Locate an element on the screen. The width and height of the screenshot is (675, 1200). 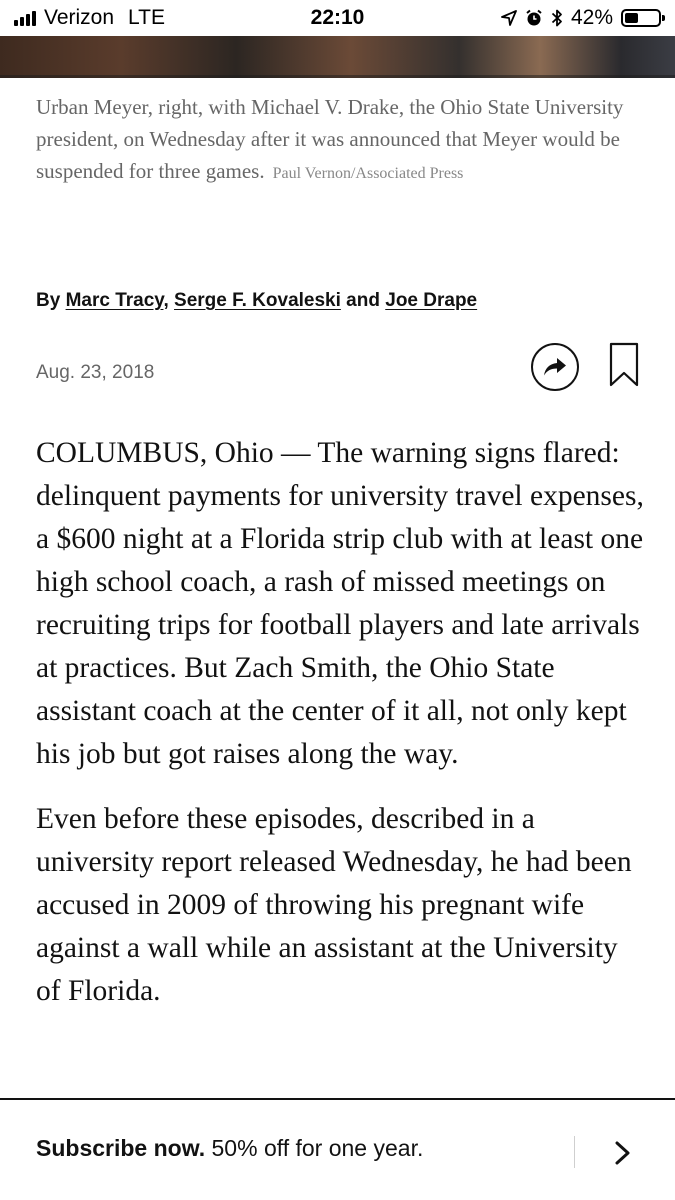
photo-credit: Paul Vernon/Associated Press is located at coordinates (368, 173).